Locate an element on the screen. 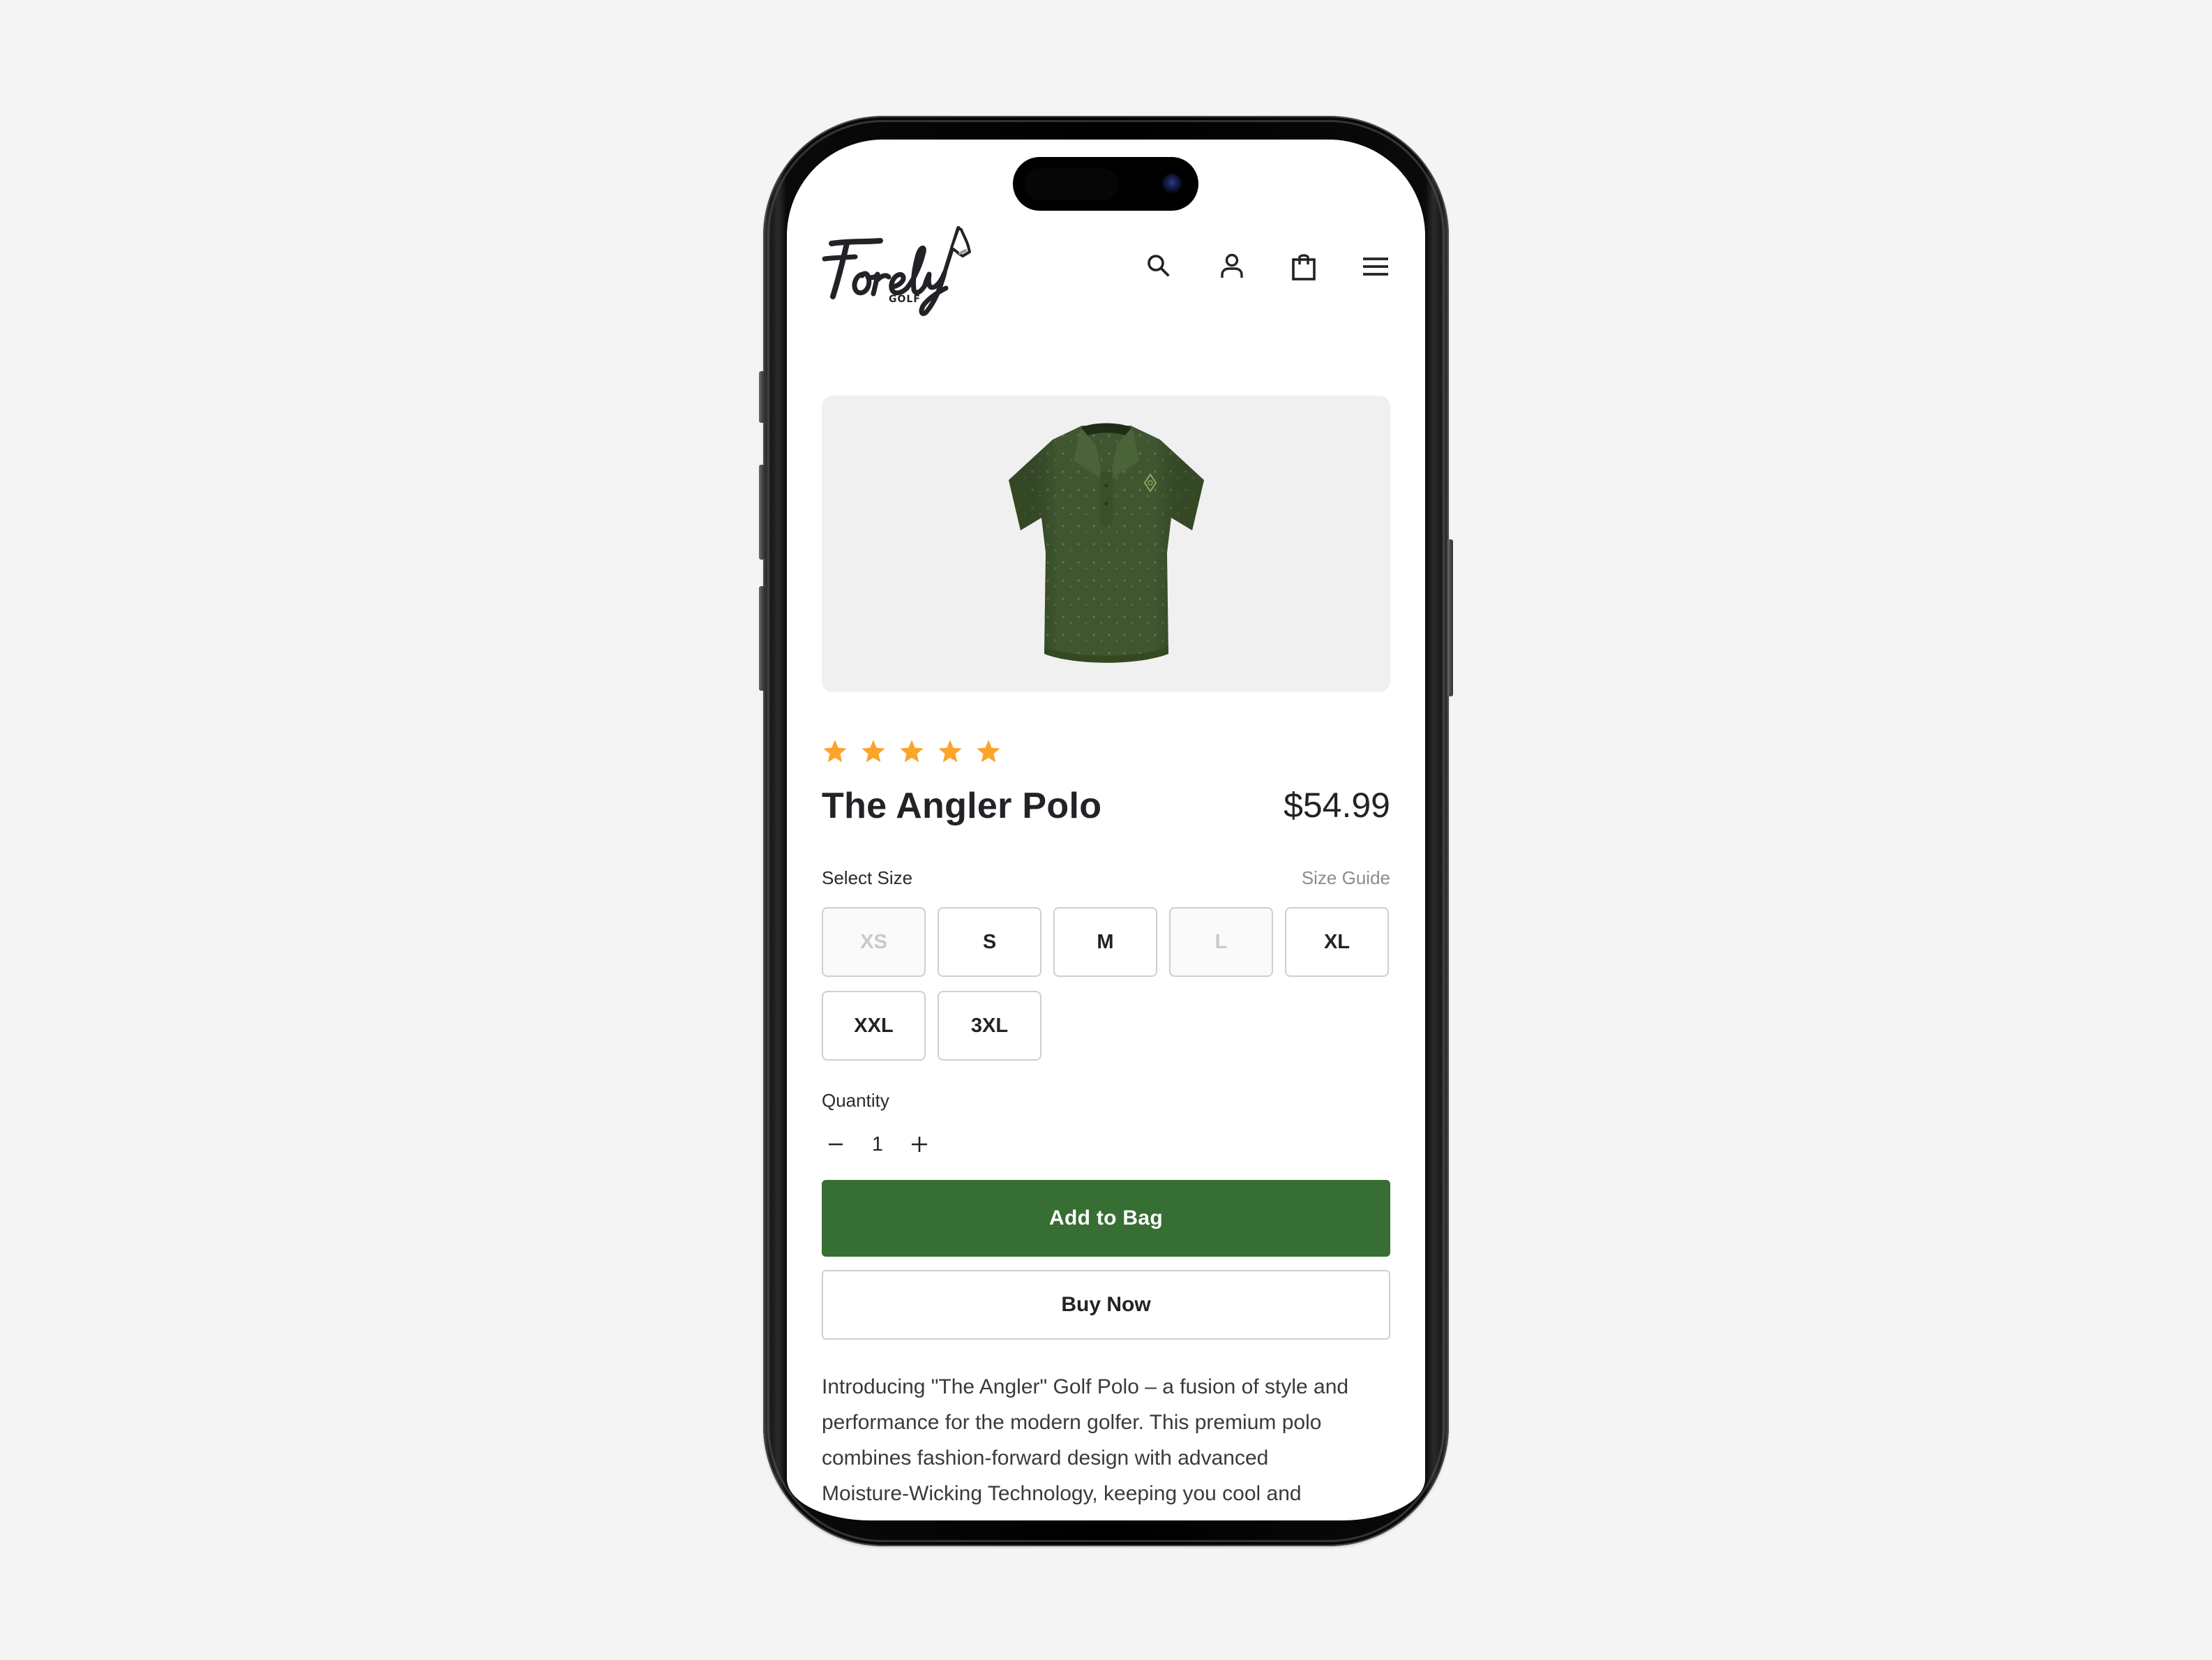 The width and height of the screenshot is (2212, 1660). menu-icon is located at coordinates (1375, 266).